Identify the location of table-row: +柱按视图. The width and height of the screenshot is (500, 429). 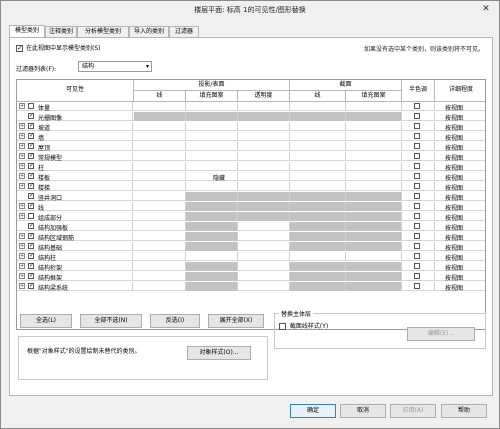
(251, 167).